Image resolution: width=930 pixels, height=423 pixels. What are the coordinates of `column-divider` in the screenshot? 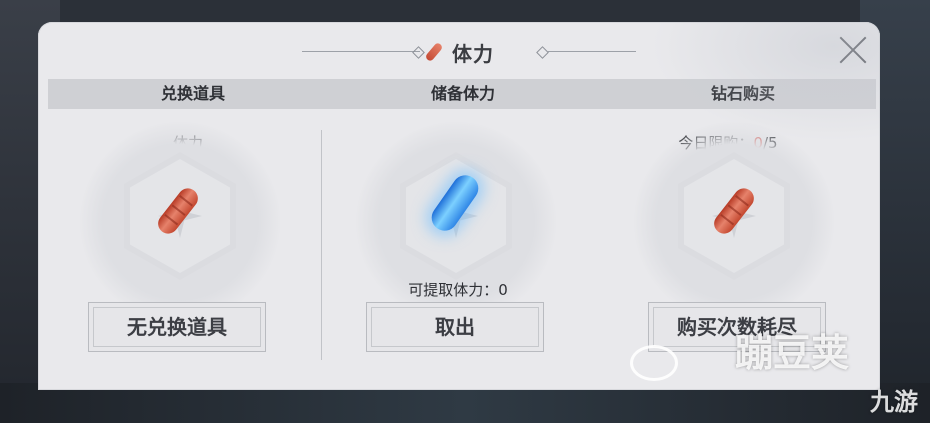 It's located at (321, 245).